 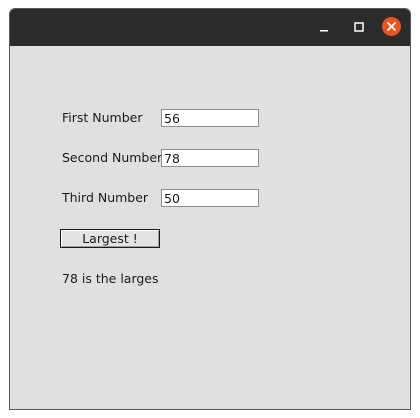 I want to click on second-number-label: Second Number, so click(x=112, y=157).